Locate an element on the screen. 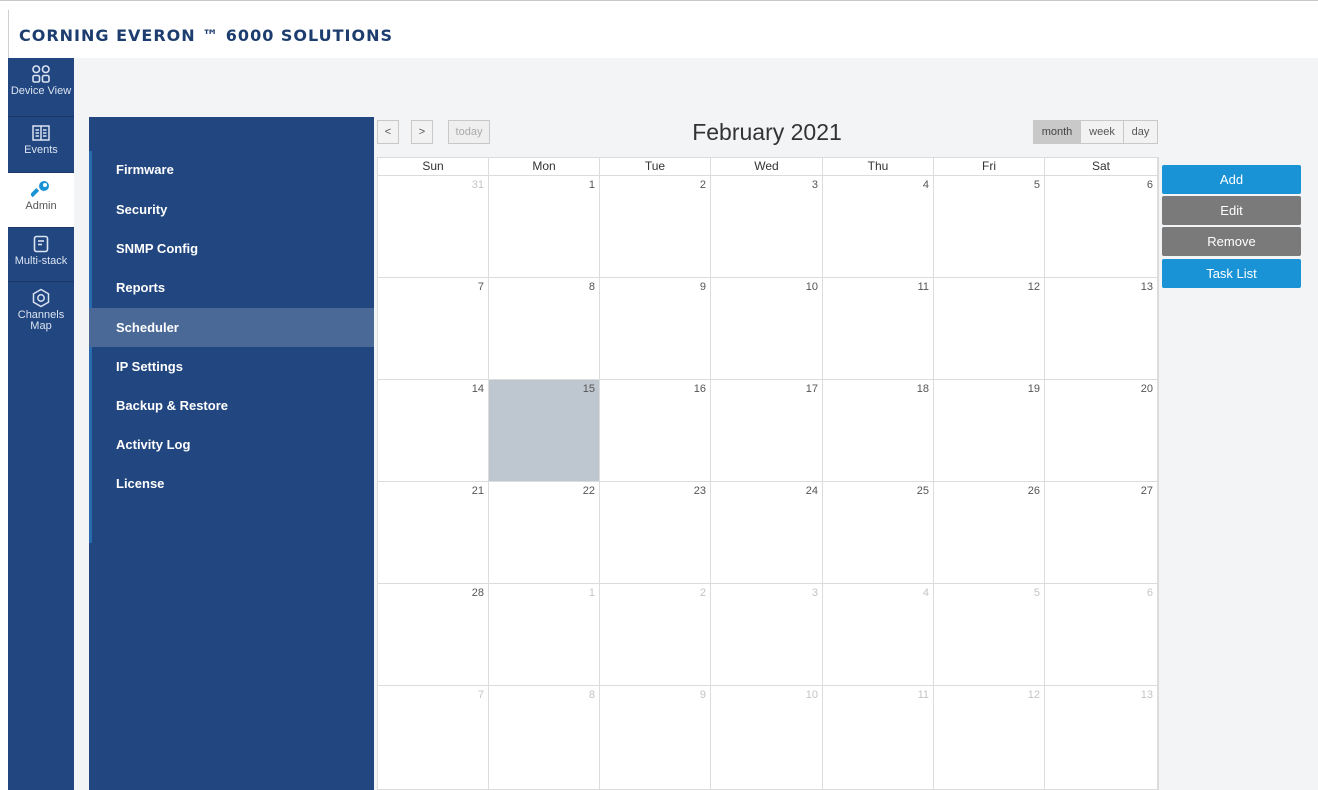  weekday-header: Sat is located at coordinates (1101, 167).